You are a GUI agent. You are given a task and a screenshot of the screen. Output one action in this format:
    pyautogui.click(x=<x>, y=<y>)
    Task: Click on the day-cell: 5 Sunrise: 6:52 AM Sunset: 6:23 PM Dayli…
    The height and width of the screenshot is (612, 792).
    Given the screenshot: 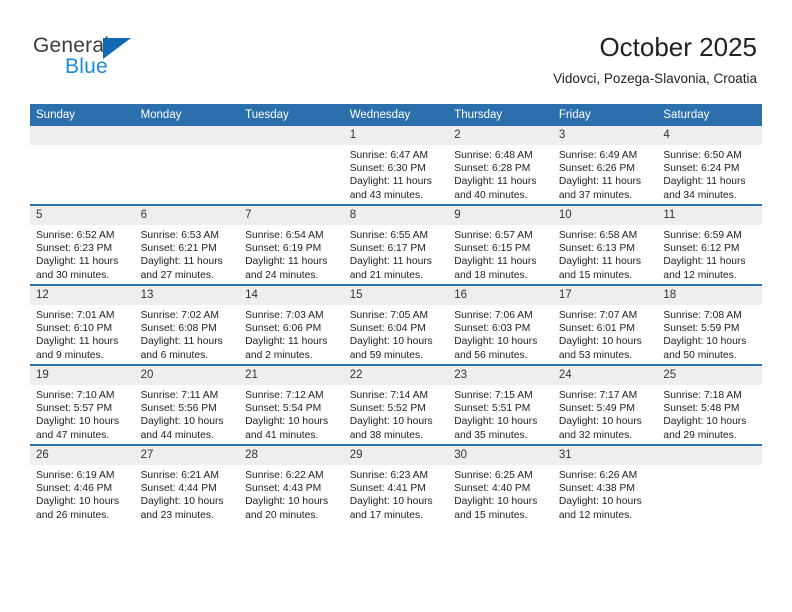 What is the action you would take?
    pyautogui.click(x=82, y=244)
    